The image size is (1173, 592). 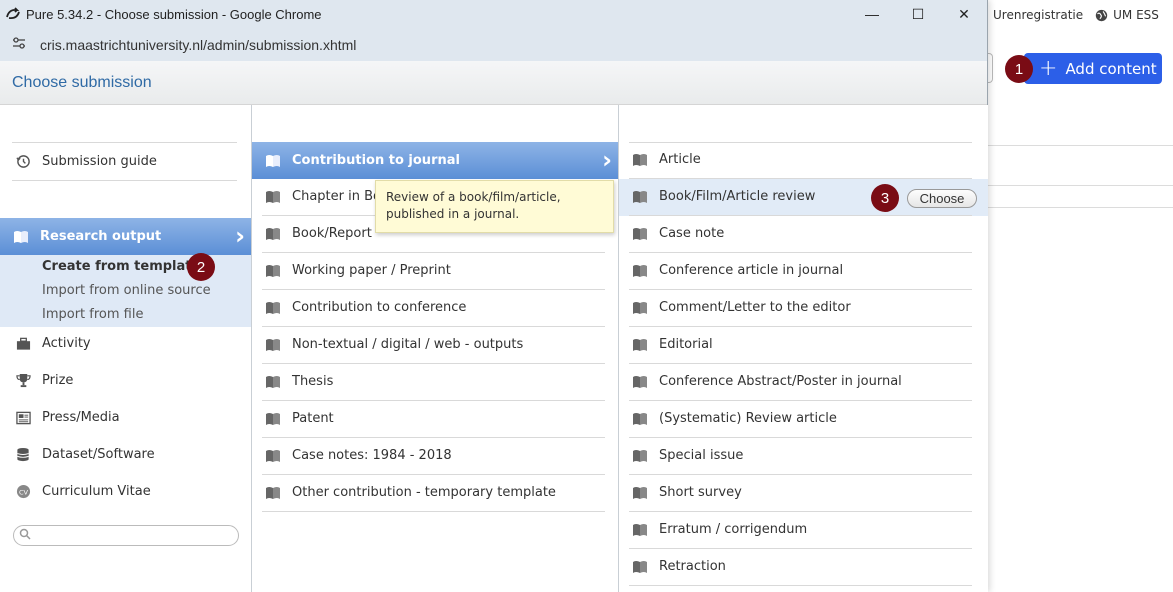 I want to click on nav-um-ess-label: UM ESS, so click(x=1136, y=15).